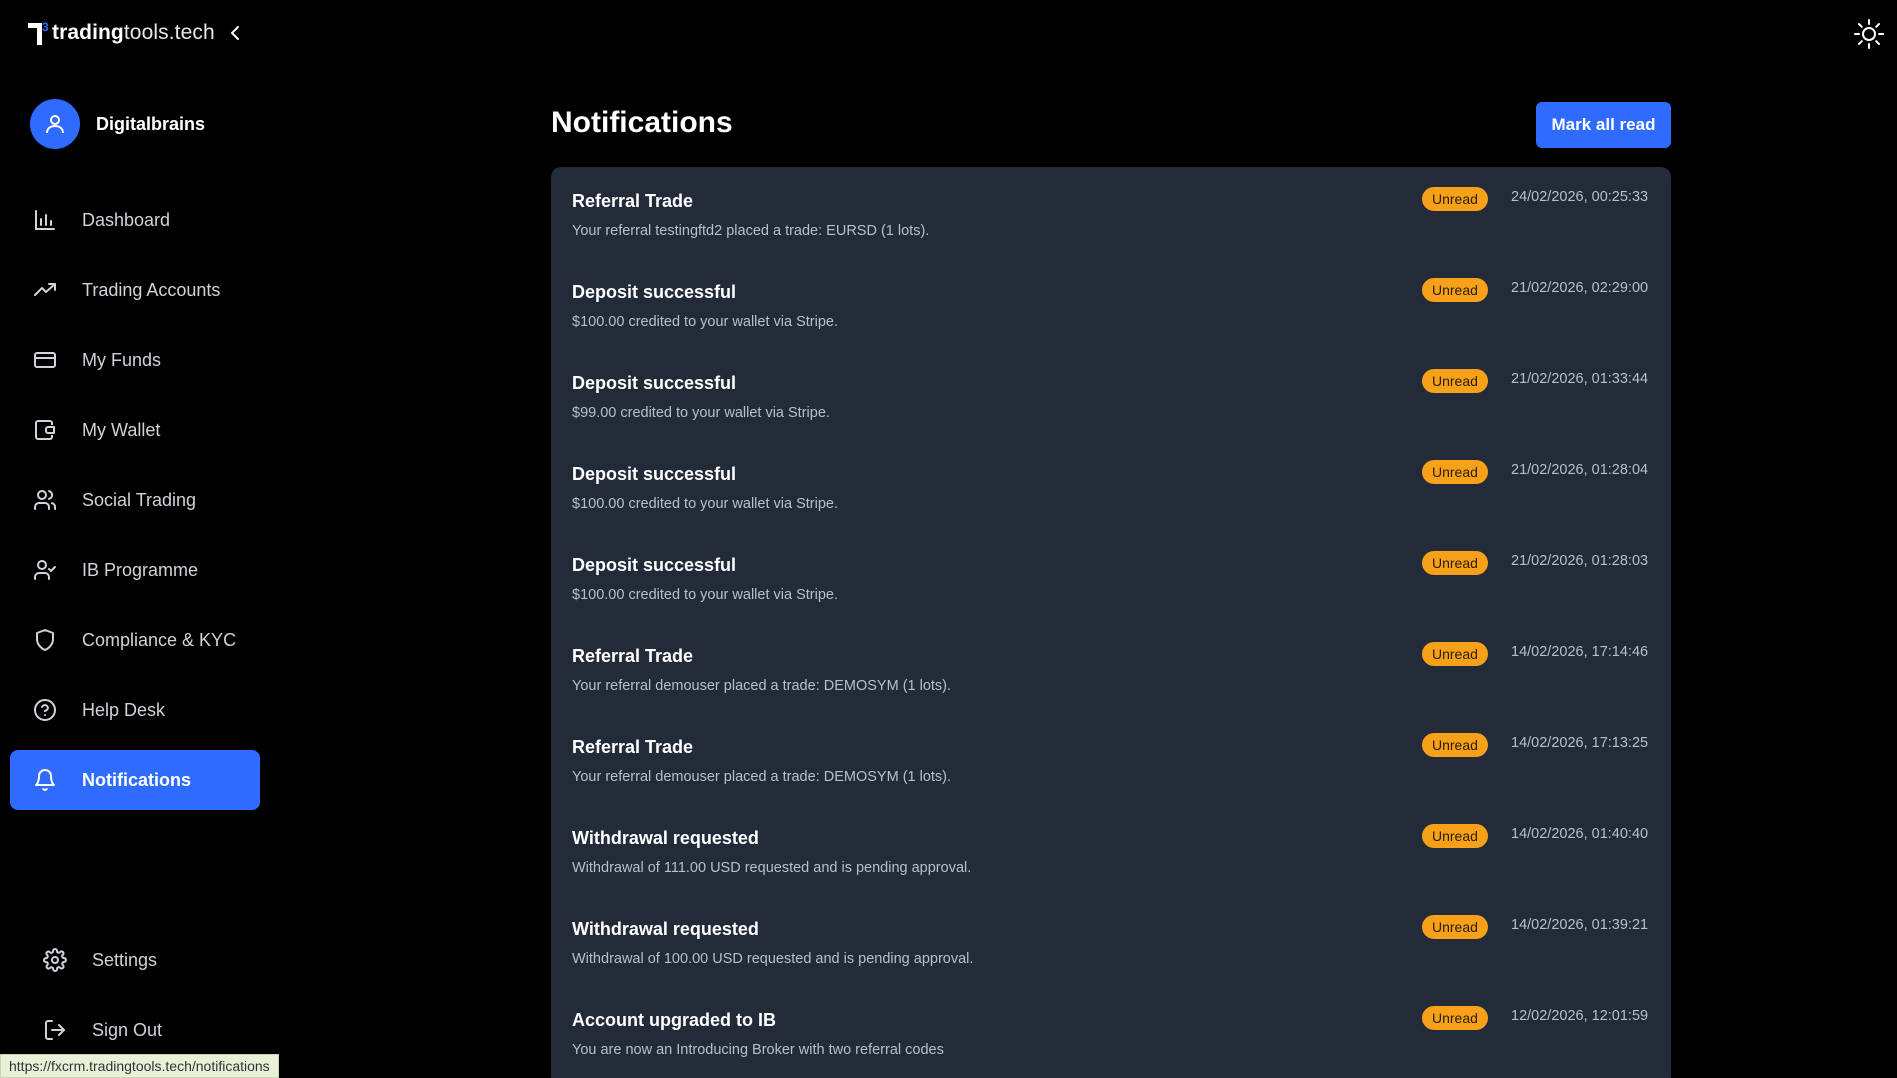 The height and width of the screenshot is (1078, 1897). I want to click on sidebar-bottom-nav: Settings Sign Out, so click(140, 1000).